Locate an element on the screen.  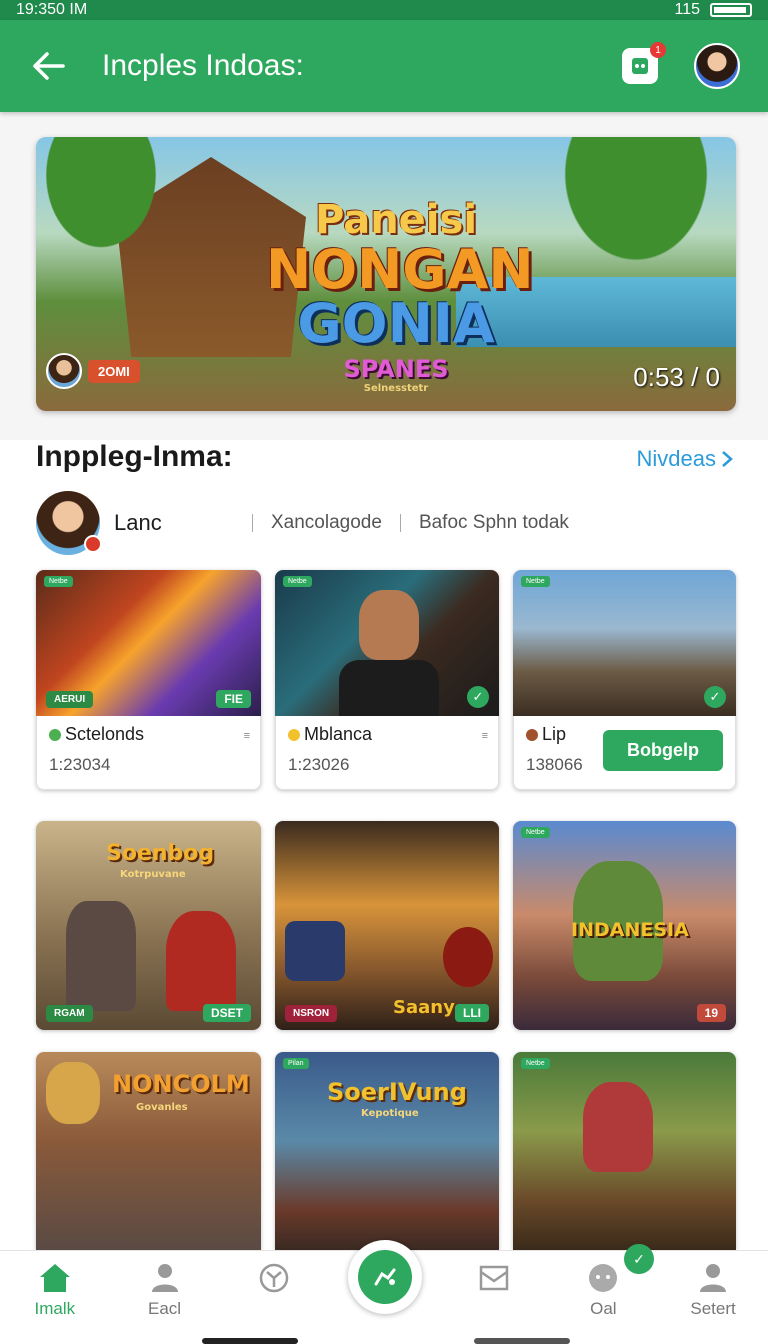
nav-explore is located at coordinates (274, 1280).